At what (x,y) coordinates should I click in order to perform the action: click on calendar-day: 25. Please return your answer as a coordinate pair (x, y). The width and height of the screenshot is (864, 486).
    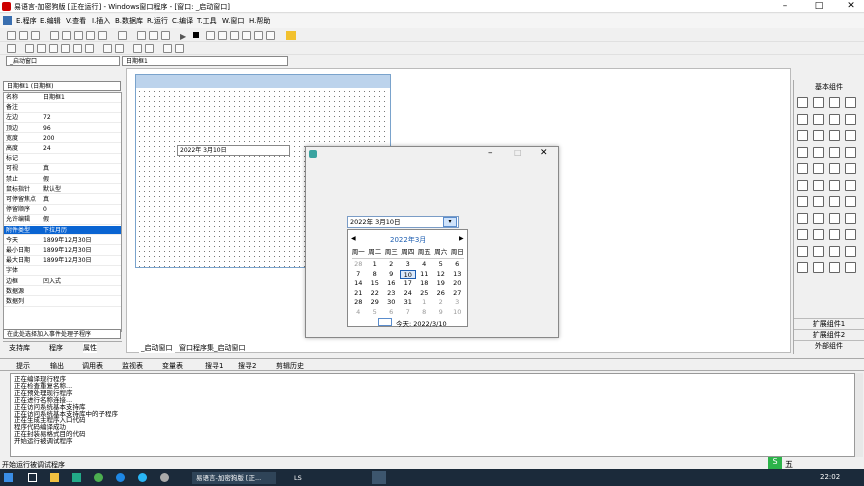
    Looking at the image, I should click on (424, 294).